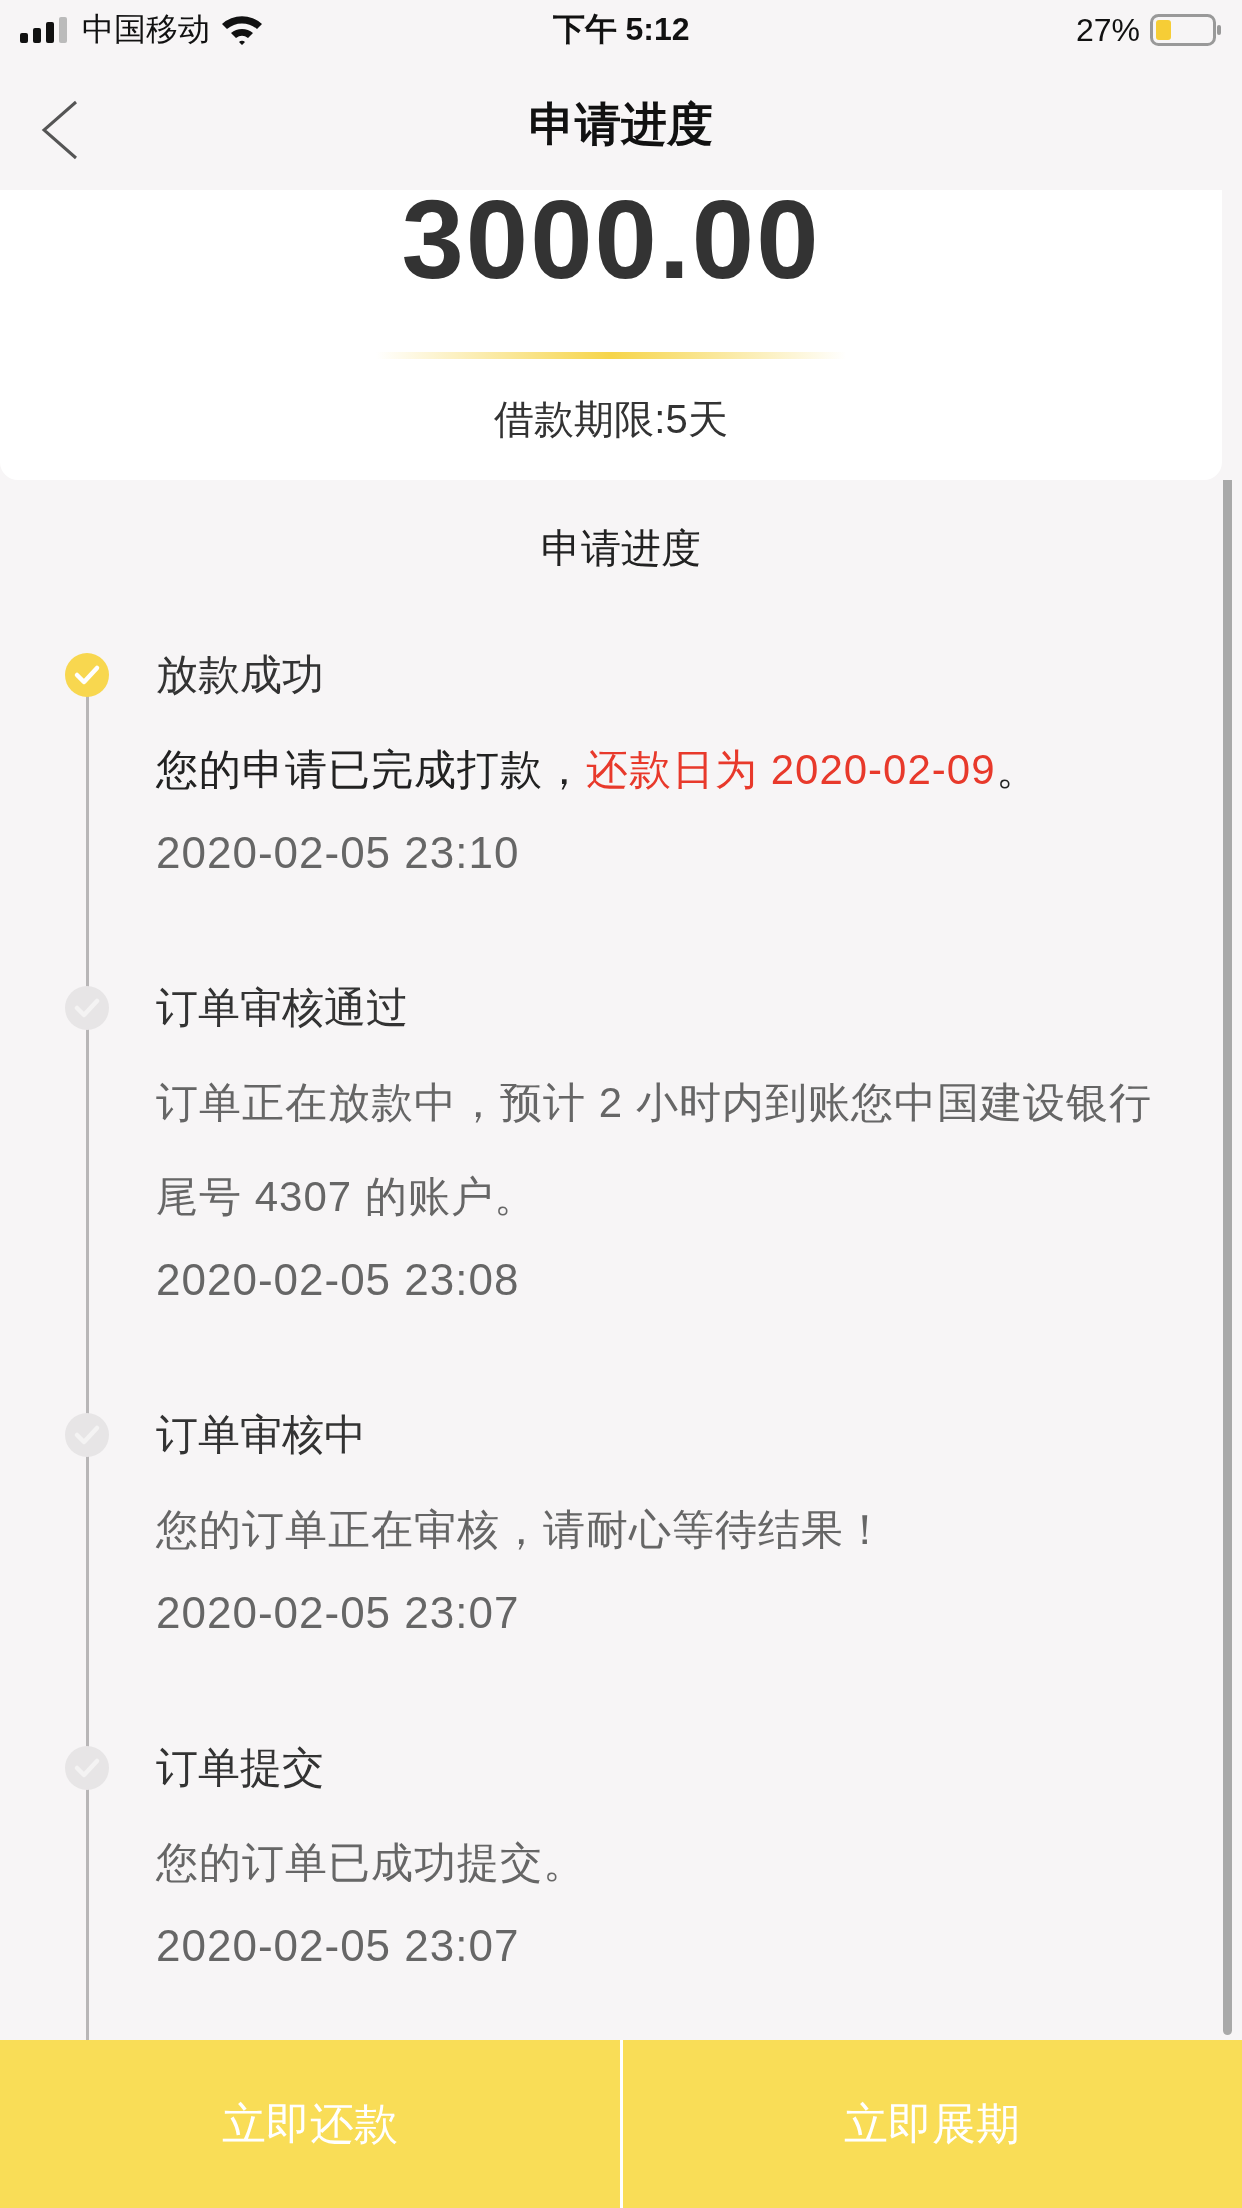 This screenshot has height=2208, width=1242. Describe the element at coordinates (621, 29) in the screenshot. I see `clock-time: 下午 5:12` at that location.